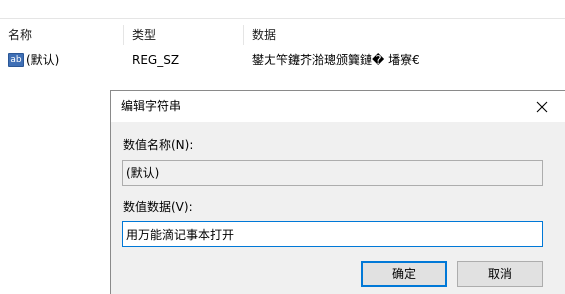 This screenshot has width=565, height=294. Describe the element at coordinates (336, 60) in the screenshot. I see `row-data: 鐢ㄤ笇鑳芥湁璁颁簨鏈� 墦寮€` at that location.